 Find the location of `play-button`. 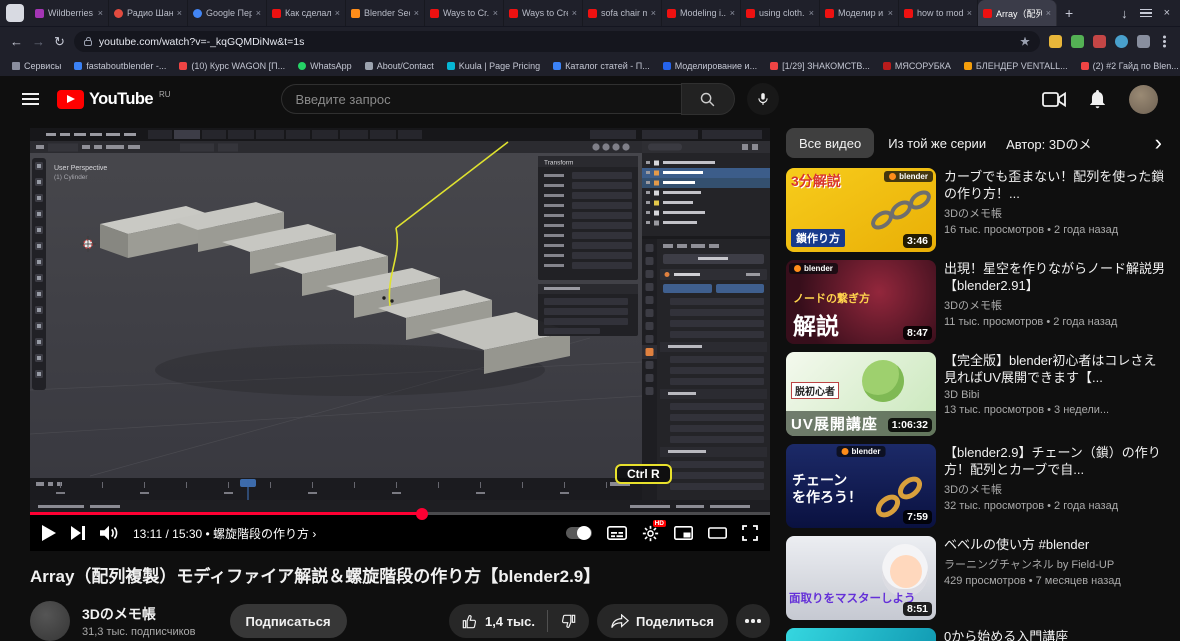

play-button is located at coordinates (49, 533).